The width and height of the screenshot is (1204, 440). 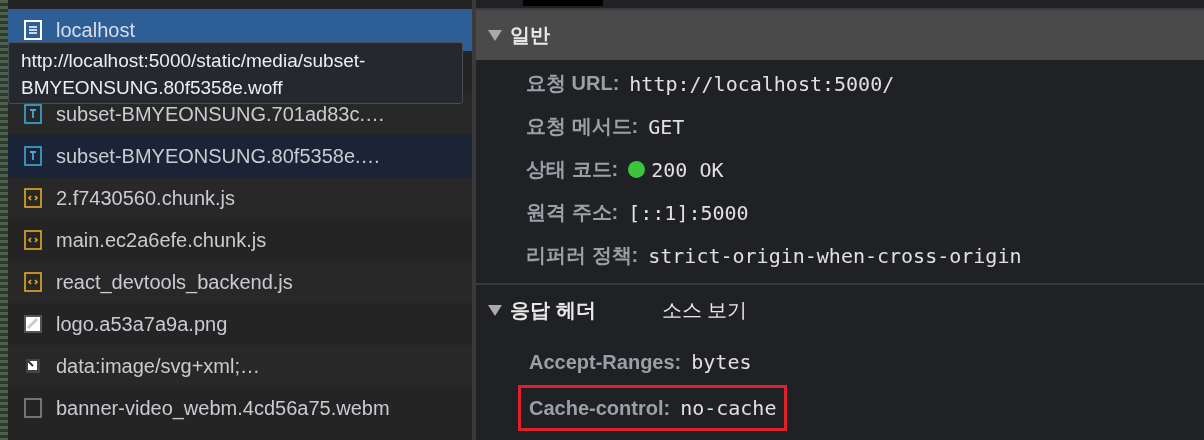 I want to click on request-name: react_devtools_backend.js, so click(x=174, y=282).